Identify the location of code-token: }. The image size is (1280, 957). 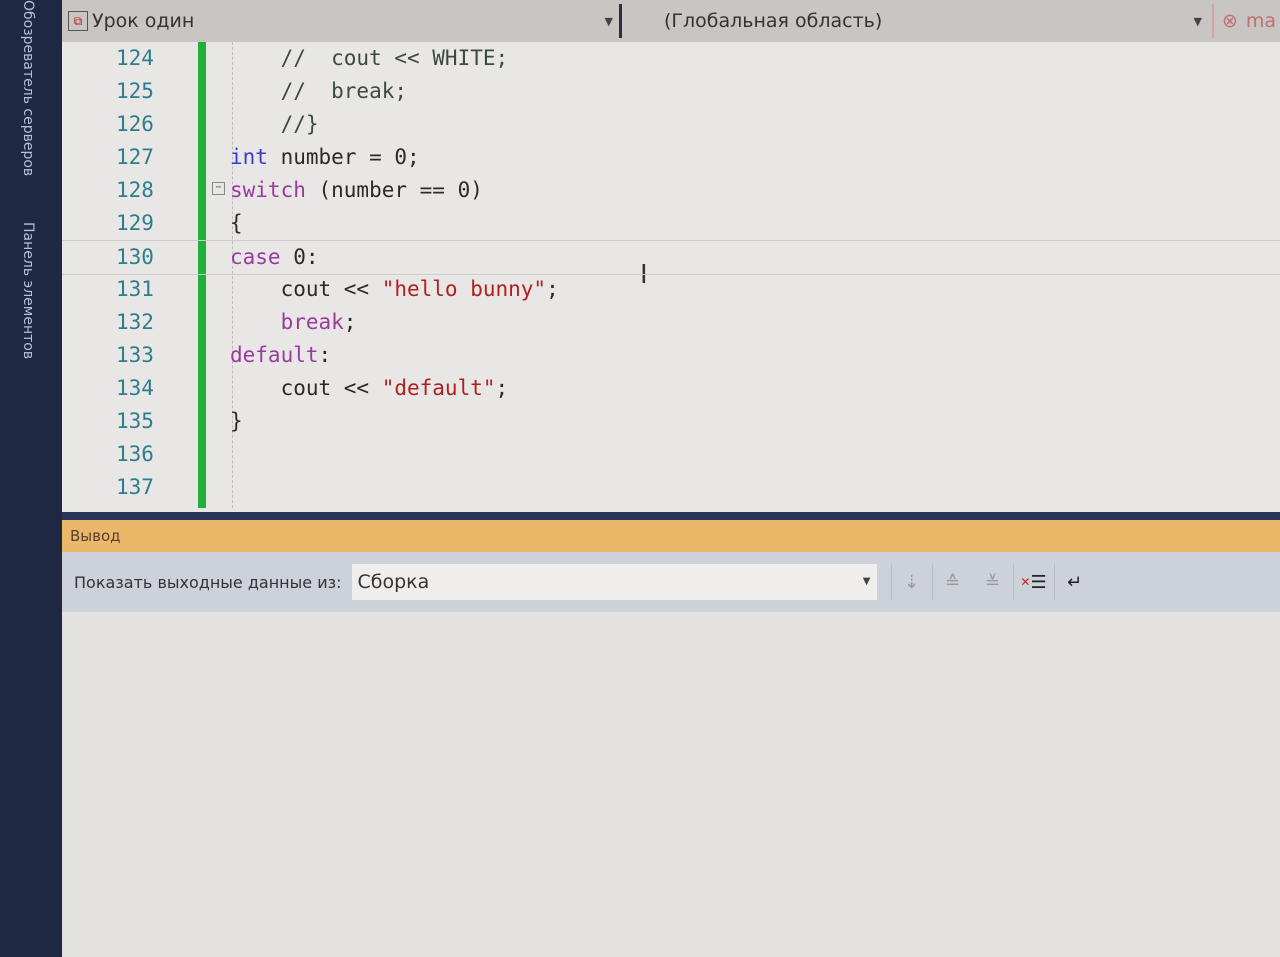
(236, 421).